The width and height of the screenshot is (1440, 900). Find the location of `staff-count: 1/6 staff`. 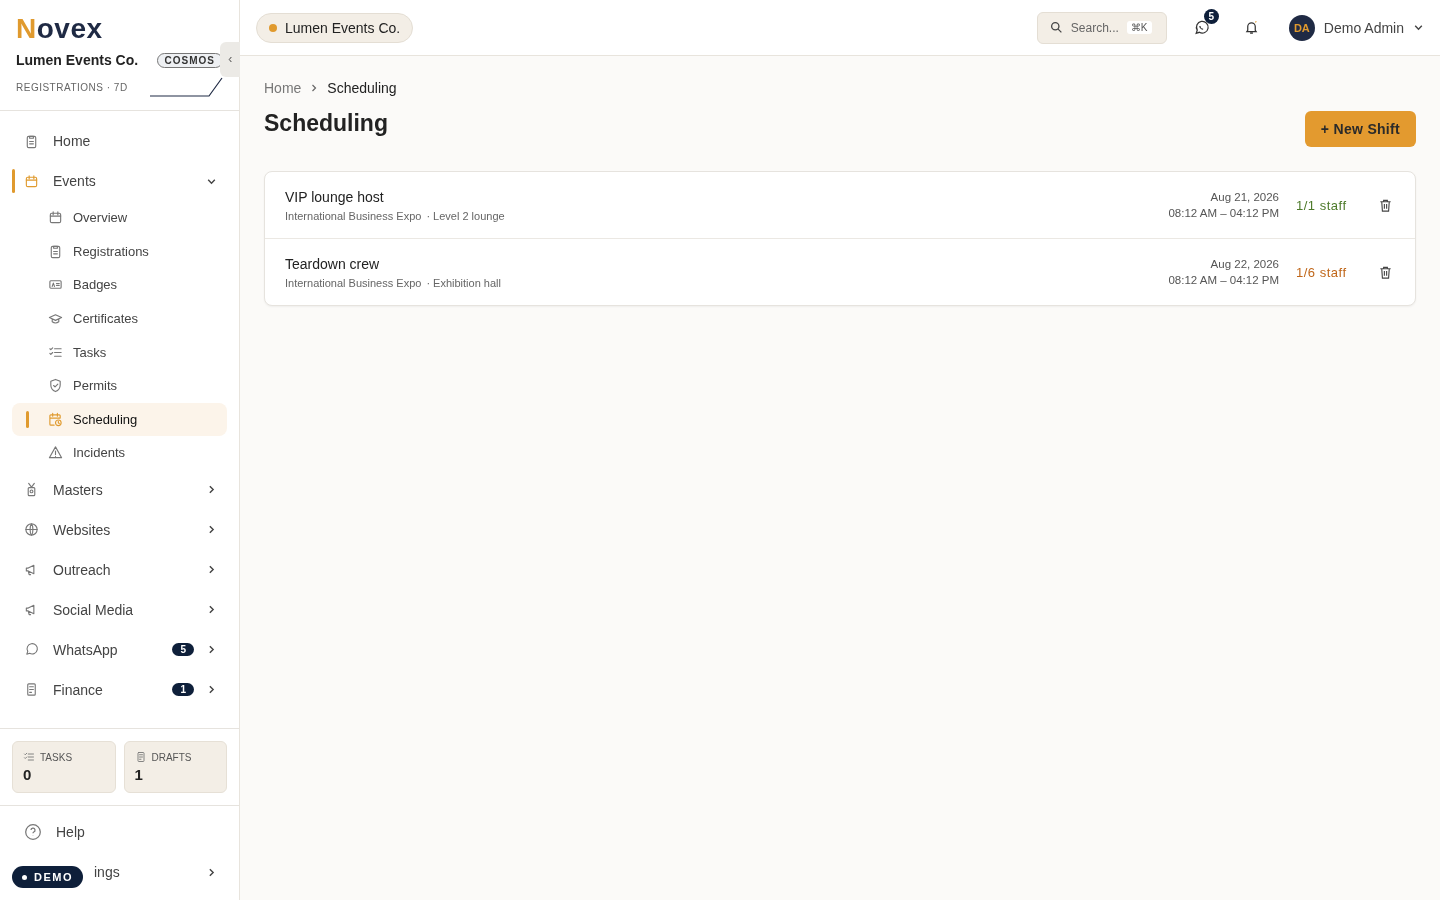

staff-count: 1/6 staff is located at coordinates (1322, 272).